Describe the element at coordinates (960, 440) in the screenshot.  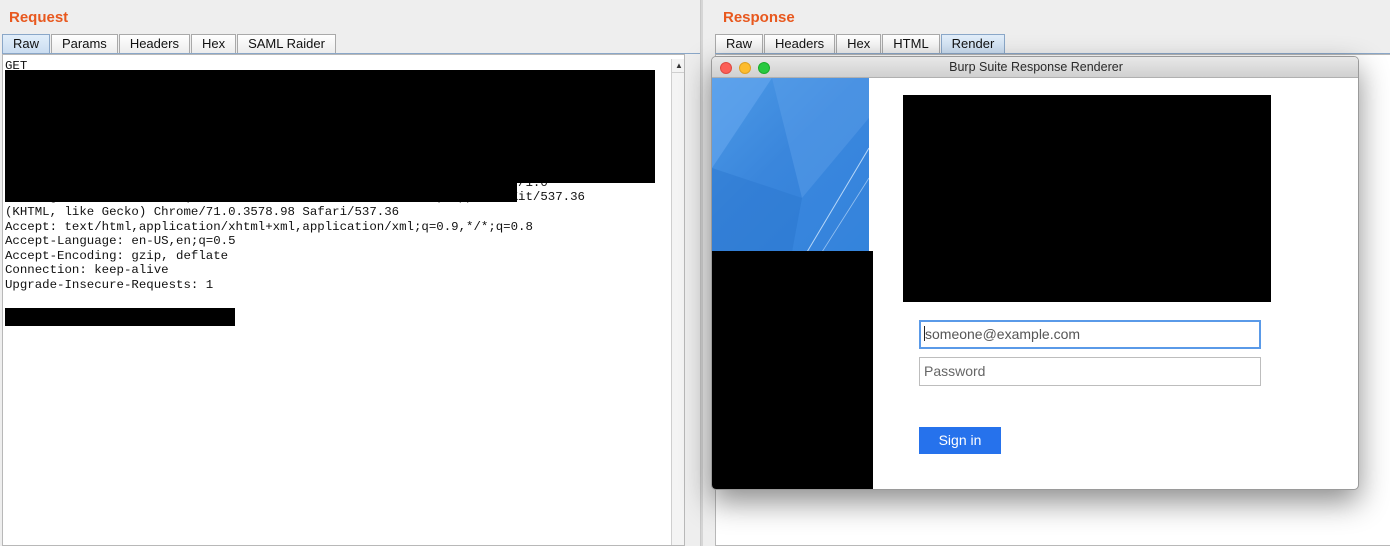
I see `sign-in-button: Sign in` at that location.